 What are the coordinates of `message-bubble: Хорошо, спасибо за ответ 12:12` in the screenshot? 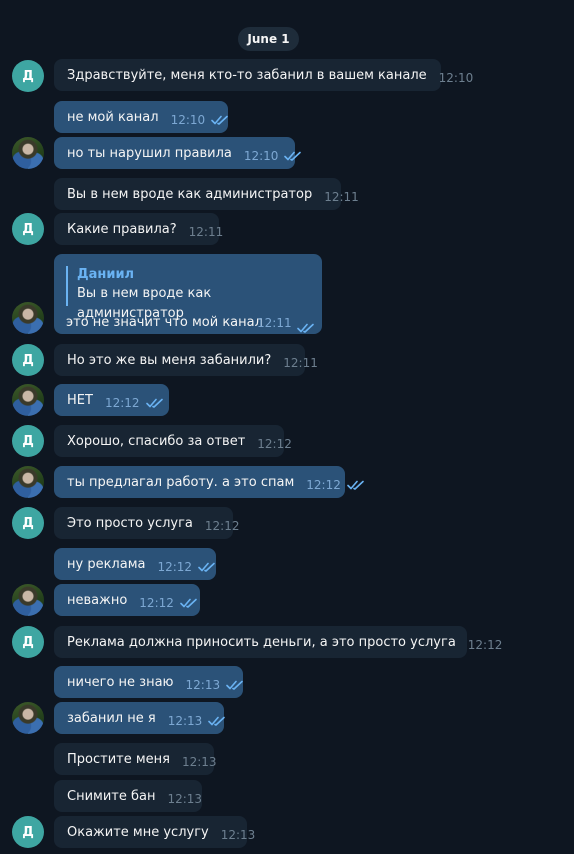 It's located at (173, 441).